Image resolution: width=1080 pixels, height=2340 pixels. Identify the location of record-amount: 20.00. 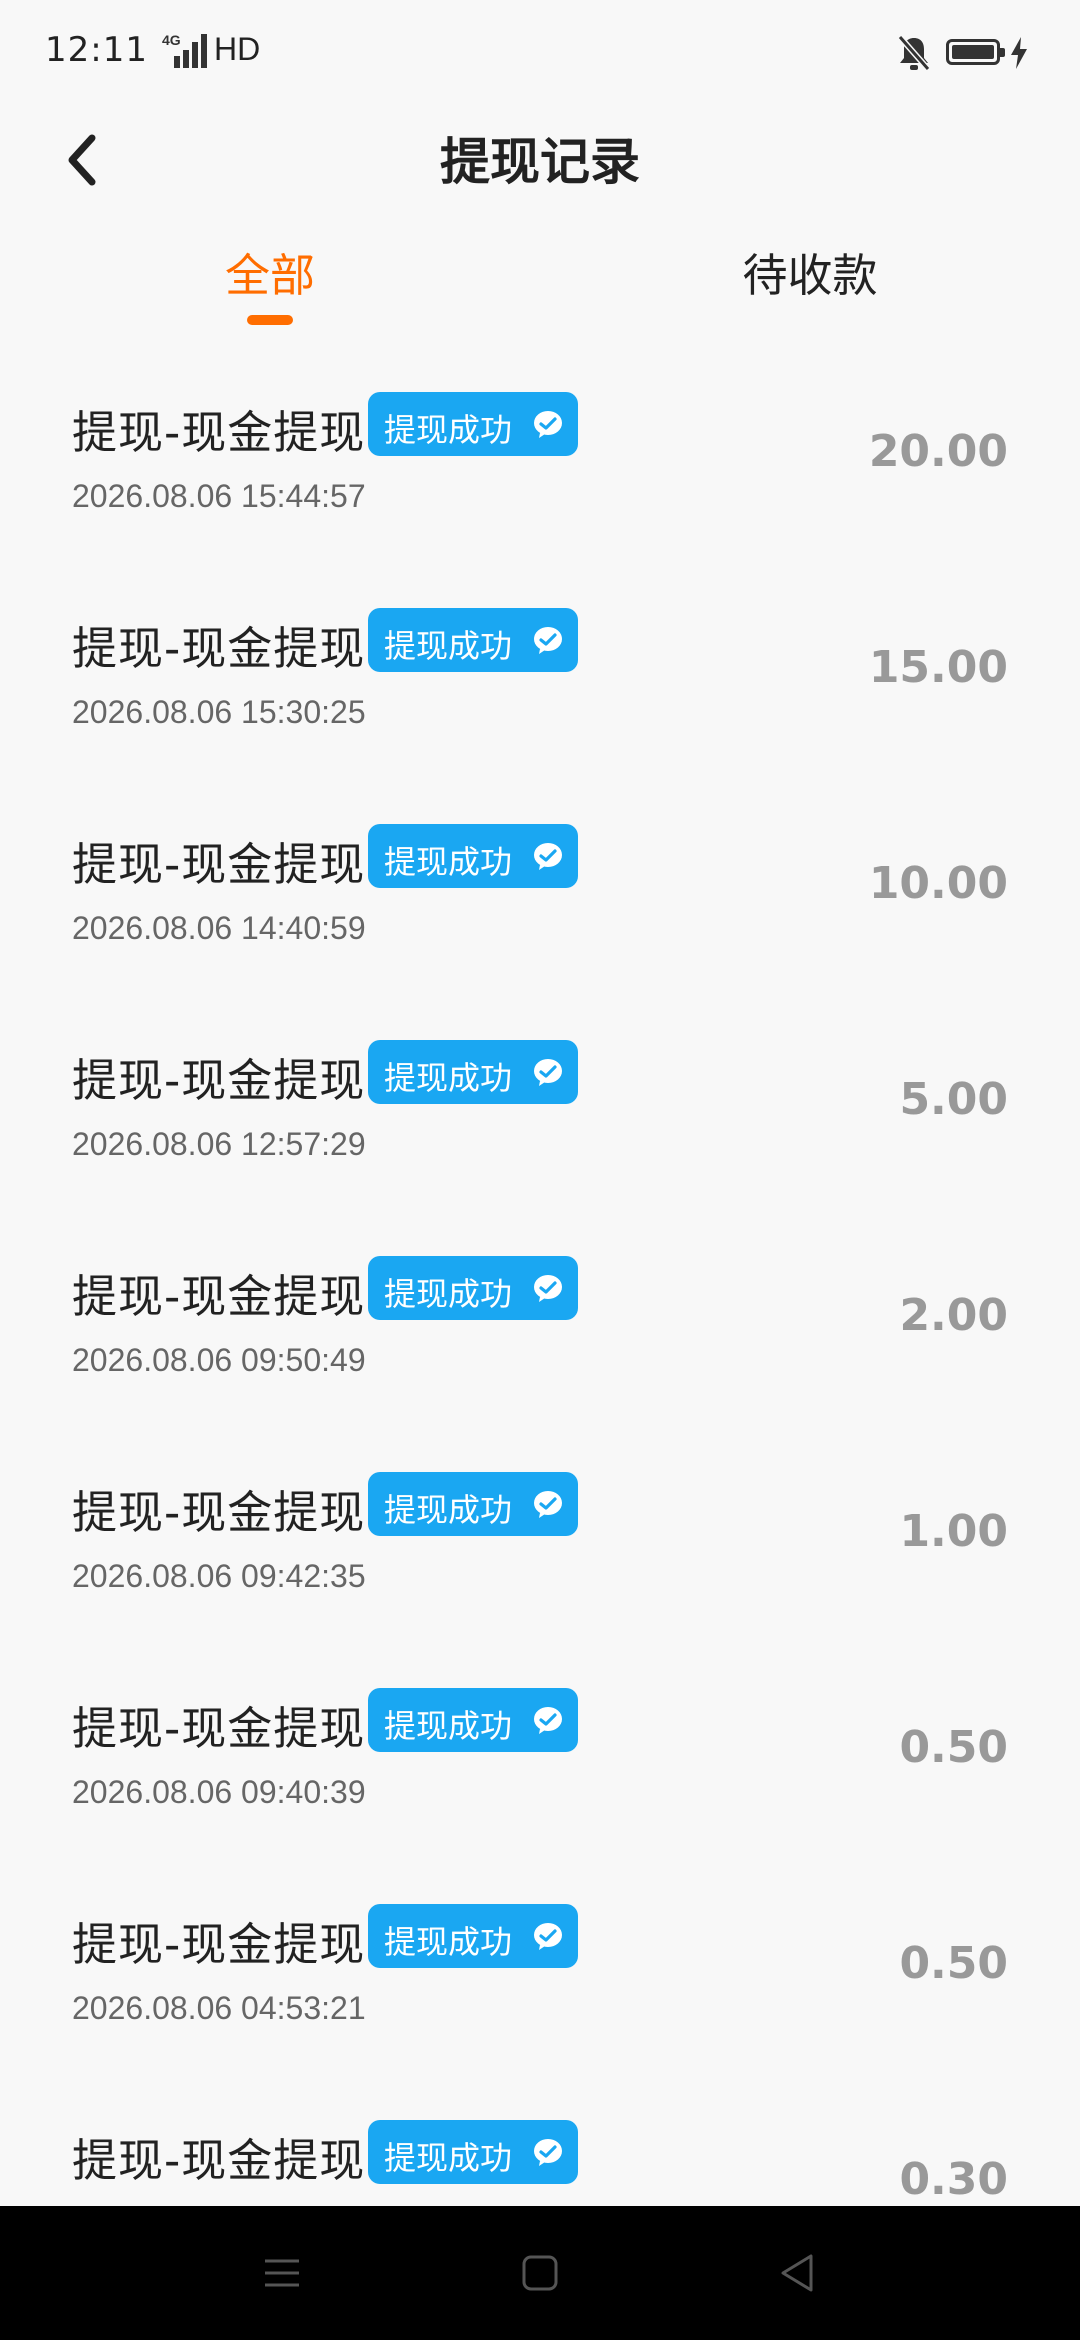
(938, 451).